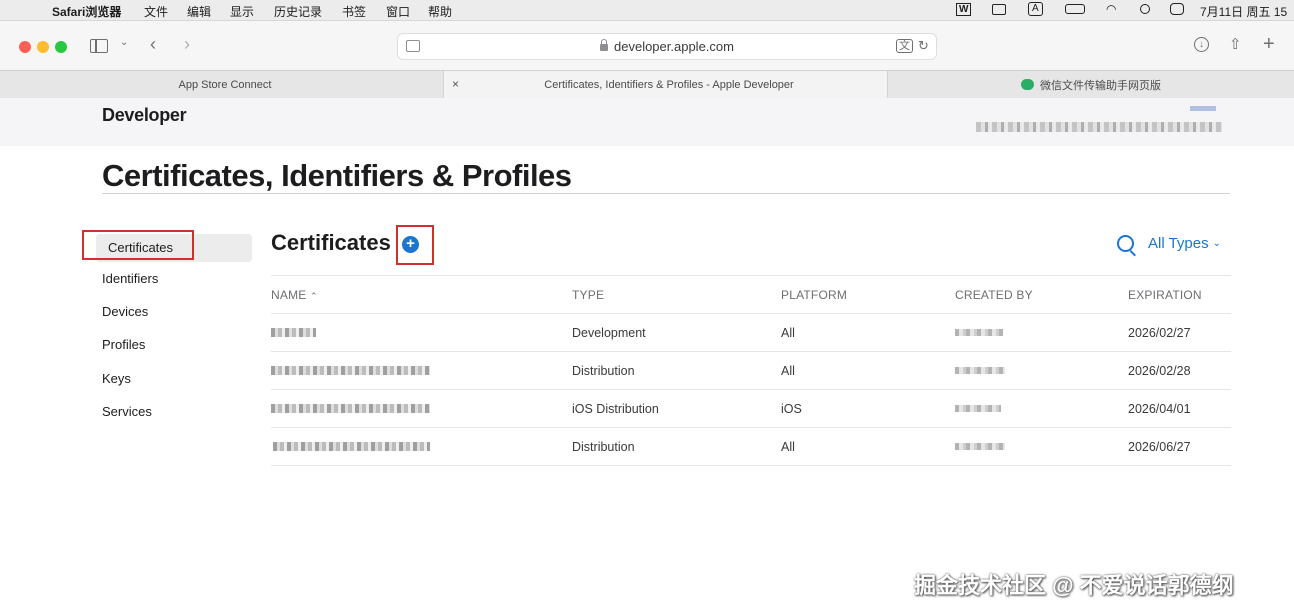 Image resolution: width=1294 pixels, height=616 pixels. What do you see at coordinates (814, 295) in the screenshot?
I see `column-header-platform: PLATFORM` at bounding box center [814, 295].